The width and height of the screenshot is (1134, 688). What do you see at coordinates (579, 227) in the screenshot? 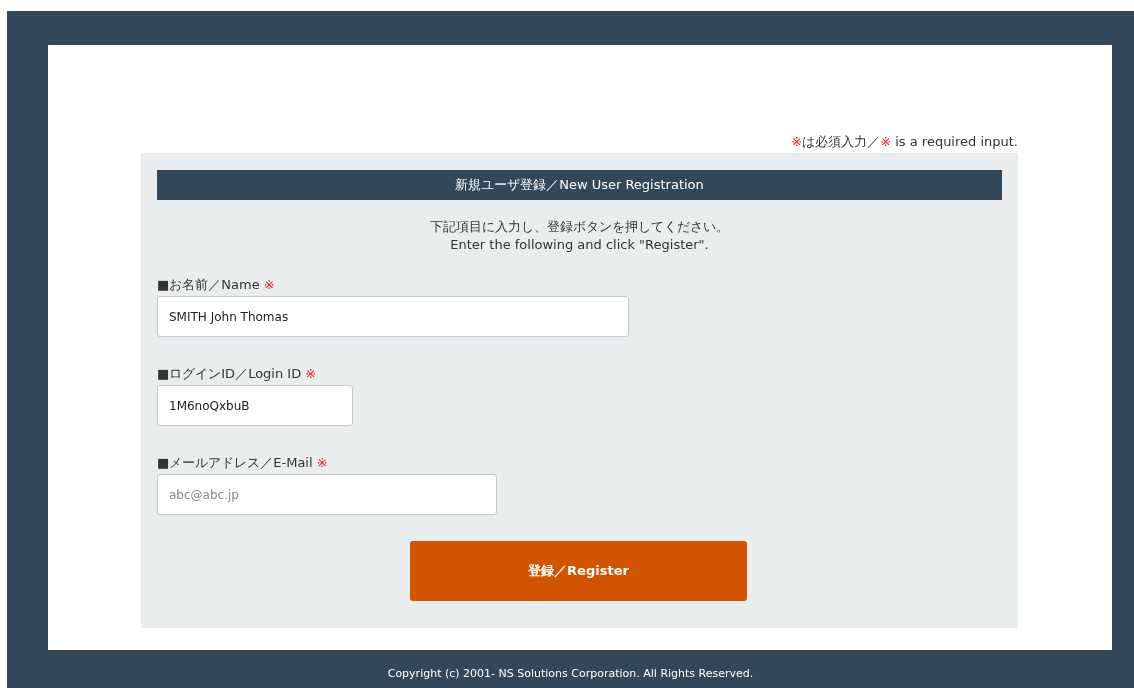
I see `instruction-text: 下記項目に入力し、登録ボタンを押してください。` at bounding box center [579, 227].